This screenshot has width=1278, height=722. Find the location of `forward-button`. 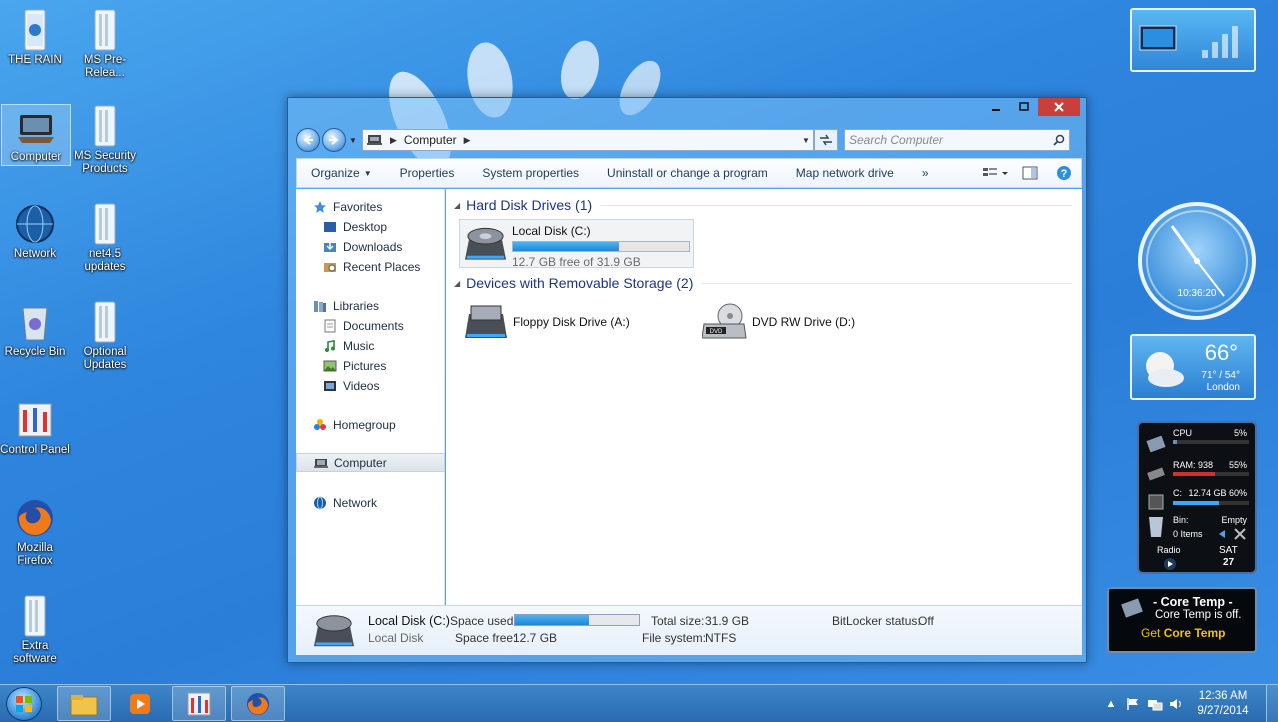

forward-button is located at coordinates (334, 140).